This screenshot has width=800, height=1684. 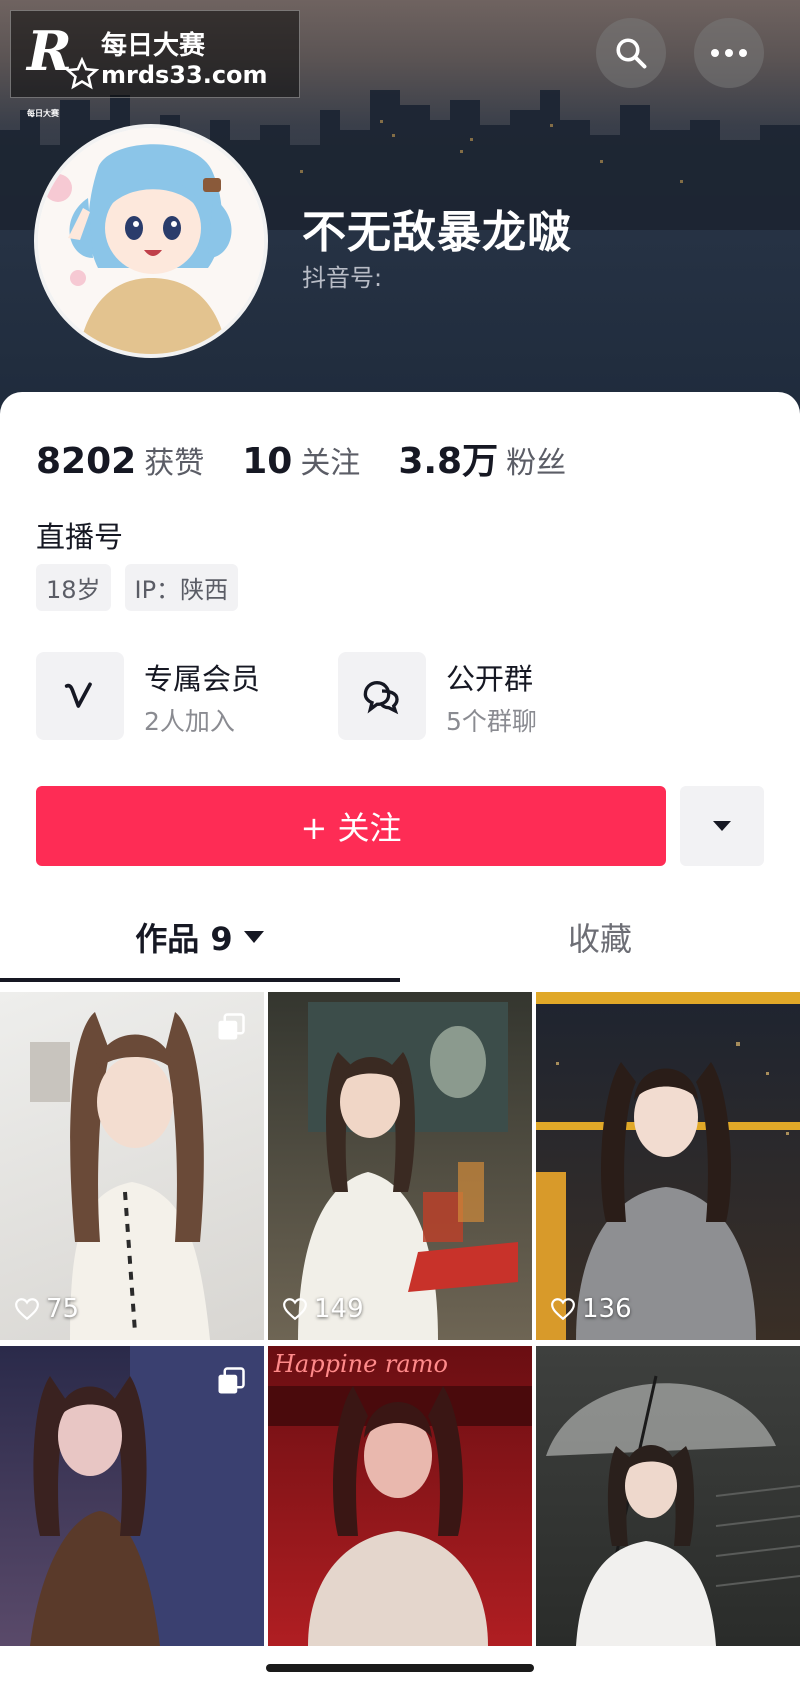 What do you see at coordinates (184, 939) in the screenshot?
I see `tab-works-label: 作品 9` at bounding box center [184, 939].